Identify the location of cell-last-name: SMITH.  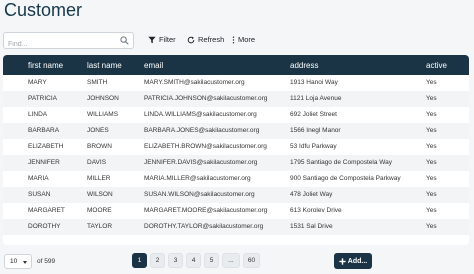
(97, 82).